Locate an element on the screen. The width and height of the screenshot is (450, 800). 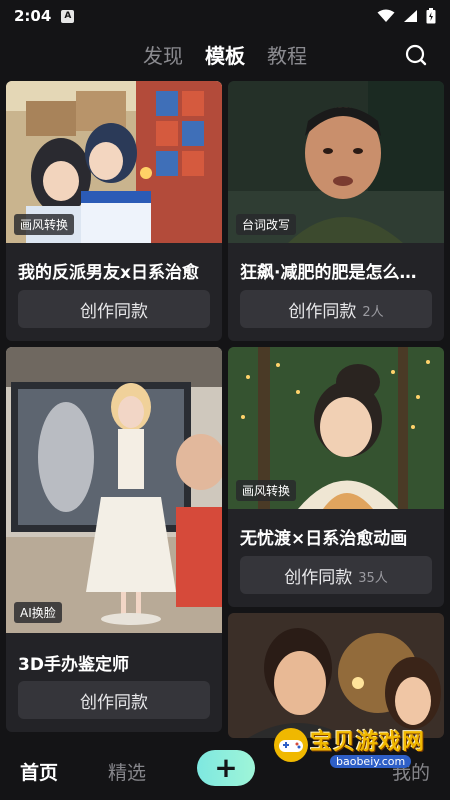
status-bar: 2:04 A is located at coordinates (225, 16).